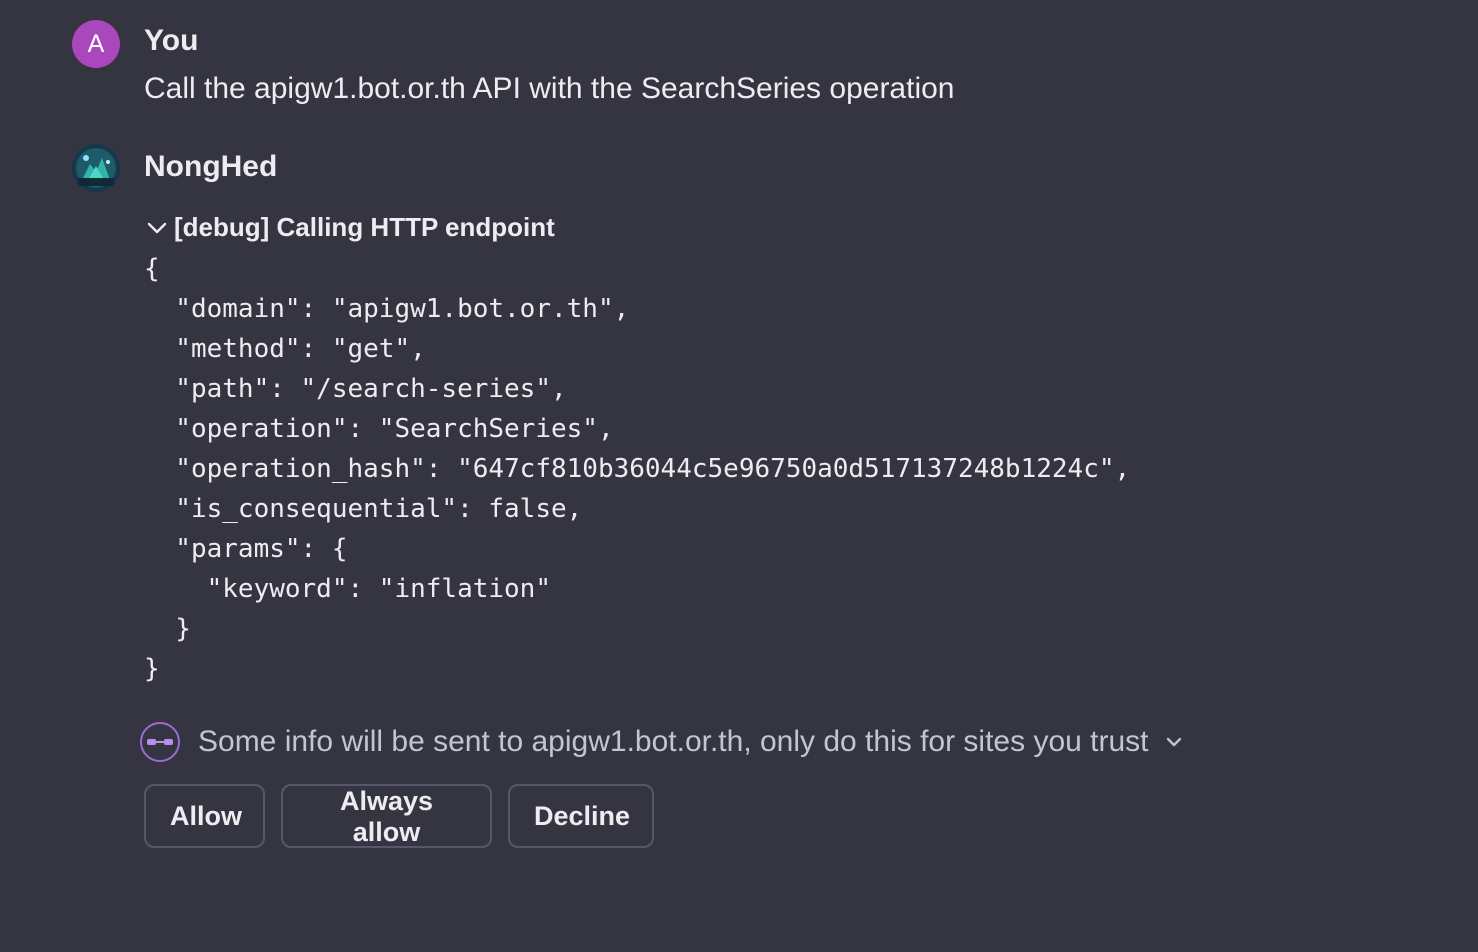 The height and width of the screenshot is (952, 1478). I want to click on bot-avatar-image, so click(96, 168).